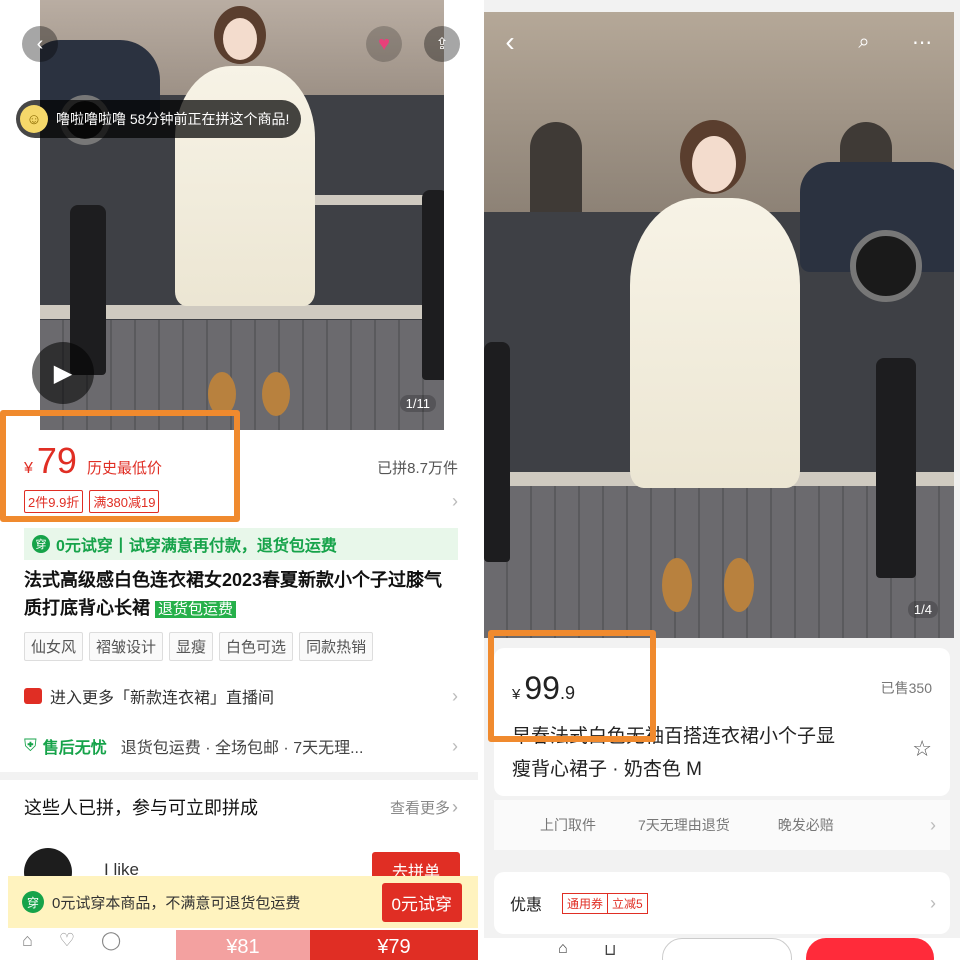  I want to click on service-item: 7天无理由退货, so click(684, 825).